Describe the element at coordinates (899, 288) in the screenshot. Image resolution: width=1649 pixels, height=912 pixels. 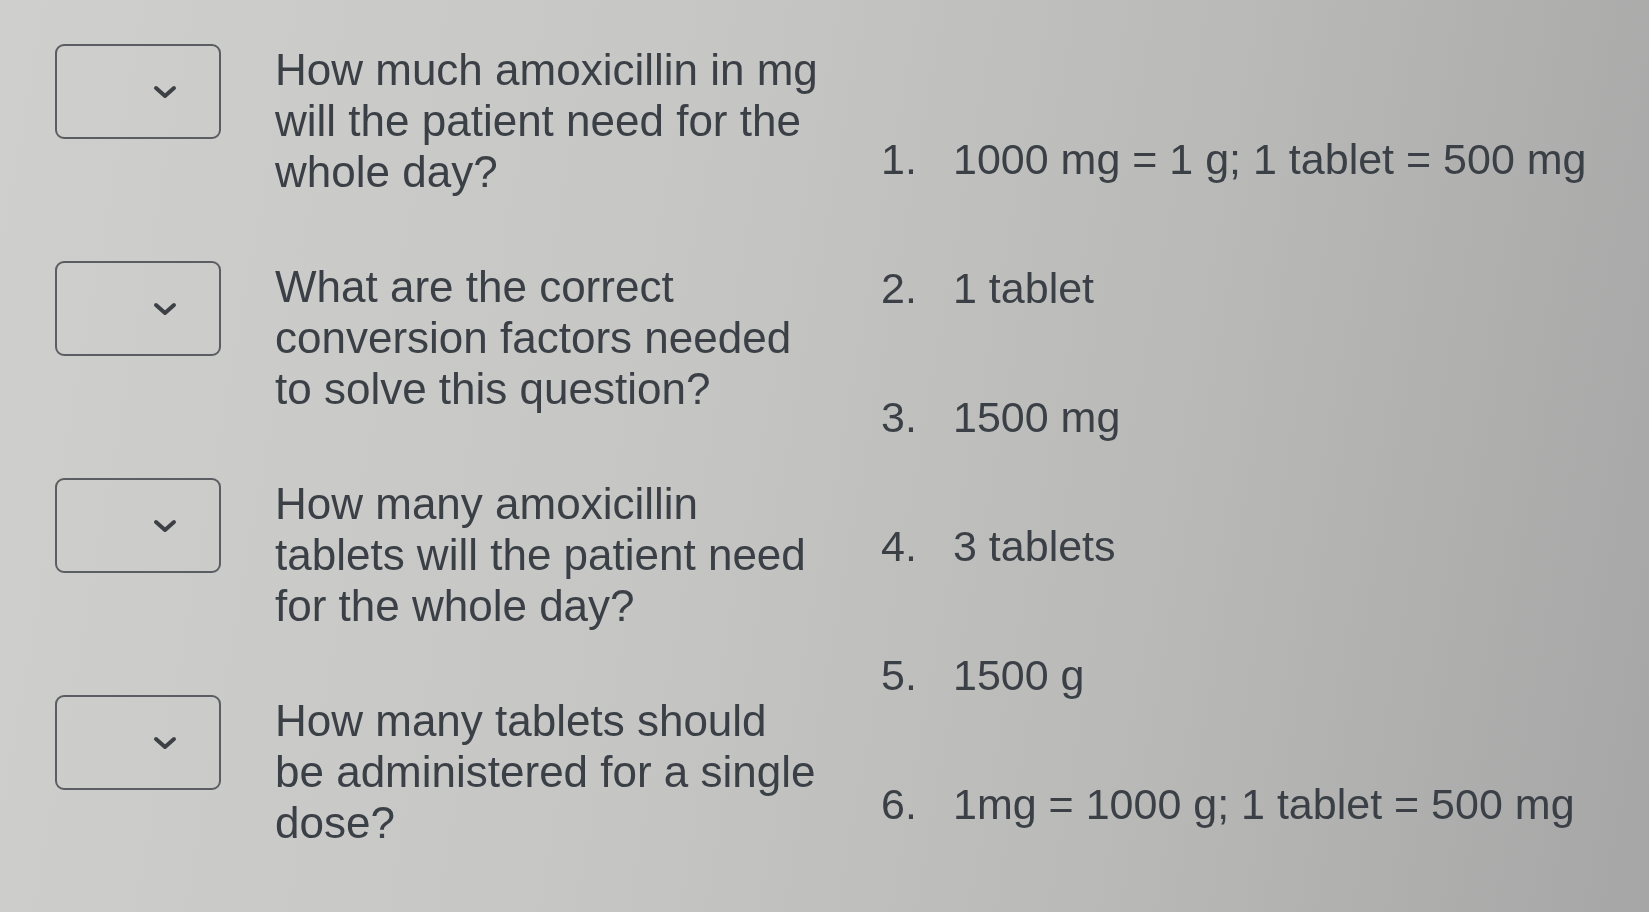
I see `answer-number: 2.` at that location.